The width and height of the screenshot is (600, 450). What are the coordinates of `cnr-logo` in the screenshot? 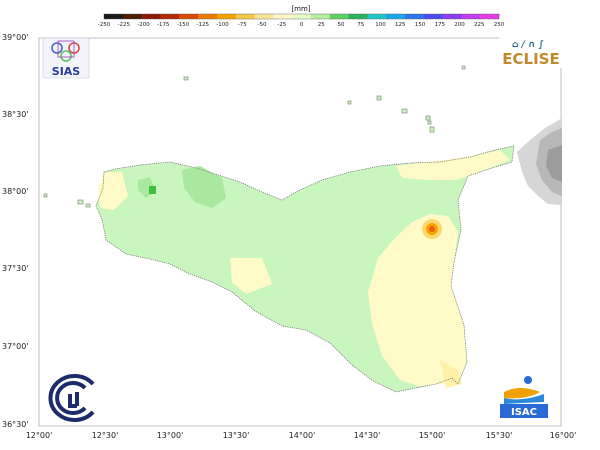 It's located at (71, 398).